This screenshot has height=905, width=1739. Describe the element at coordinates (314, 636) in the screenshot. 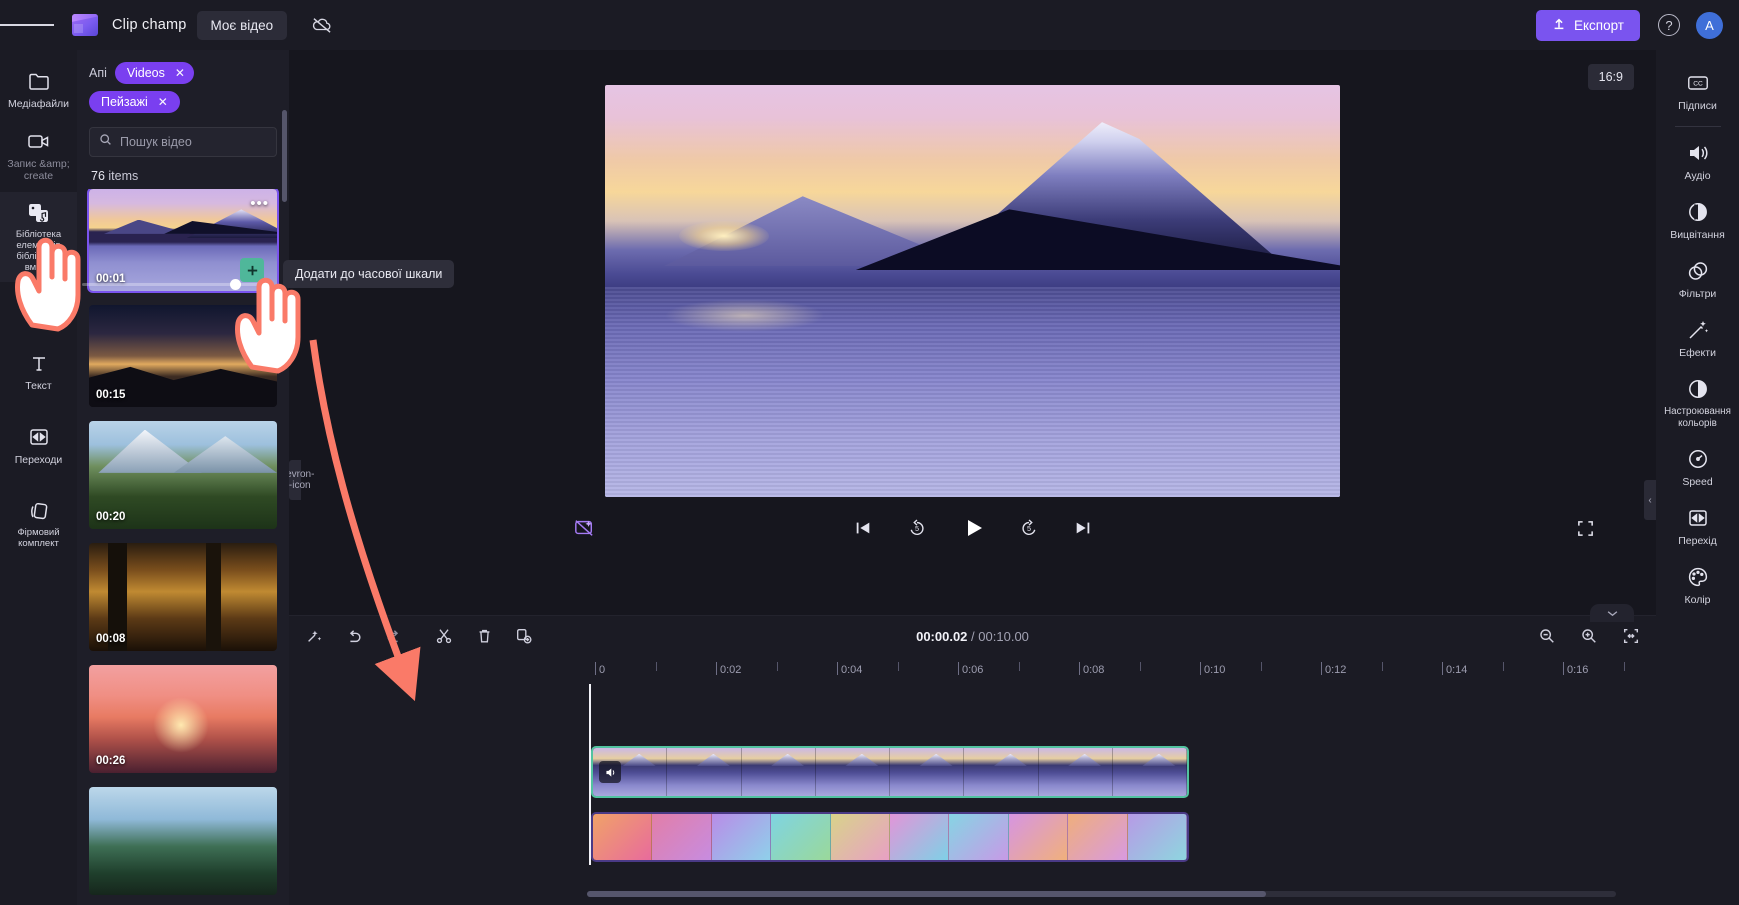

I see `ai-magic-icon` at that location.